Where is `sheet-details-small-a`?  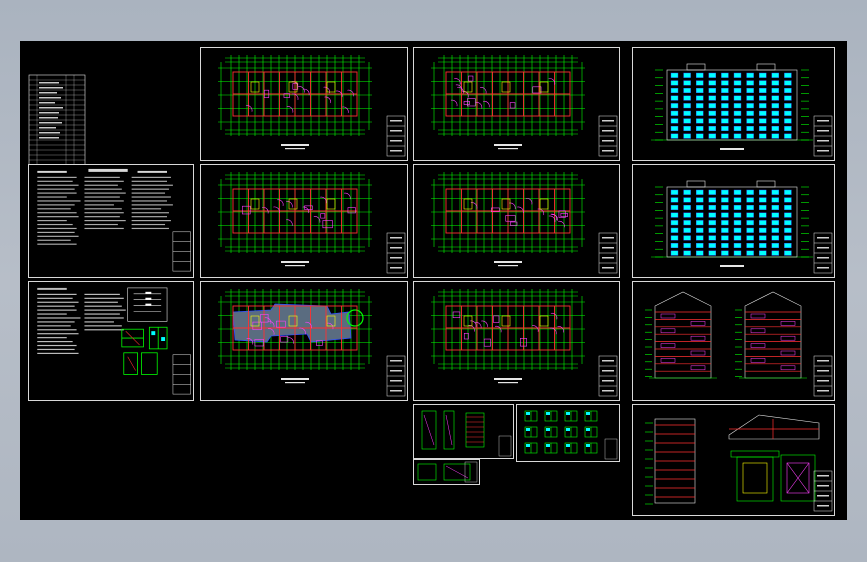 sheet-details-small-a is located at coordinates (446, 472).